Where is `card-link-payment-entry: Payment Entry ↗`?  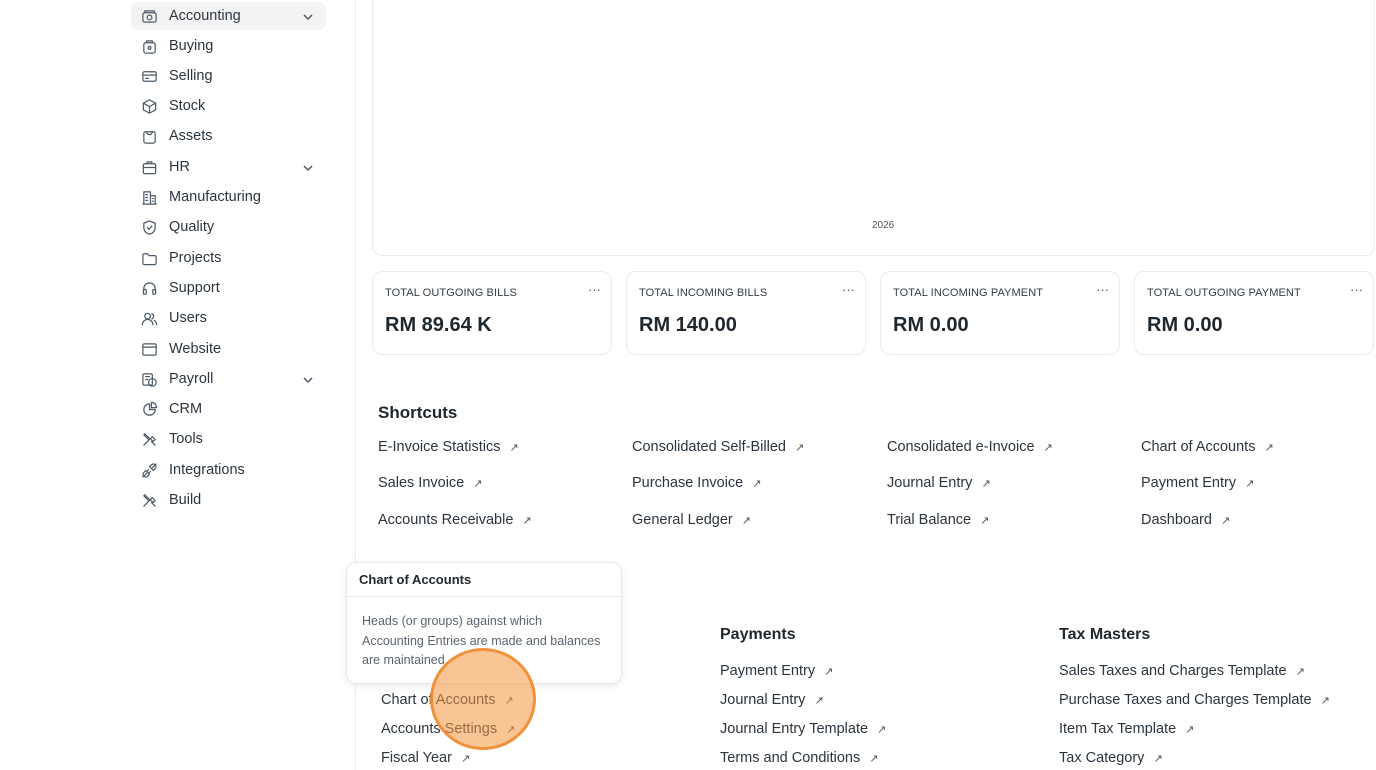 card-link-payment-entry: Payment Entry ↗ is located at coordinates (776, 671).